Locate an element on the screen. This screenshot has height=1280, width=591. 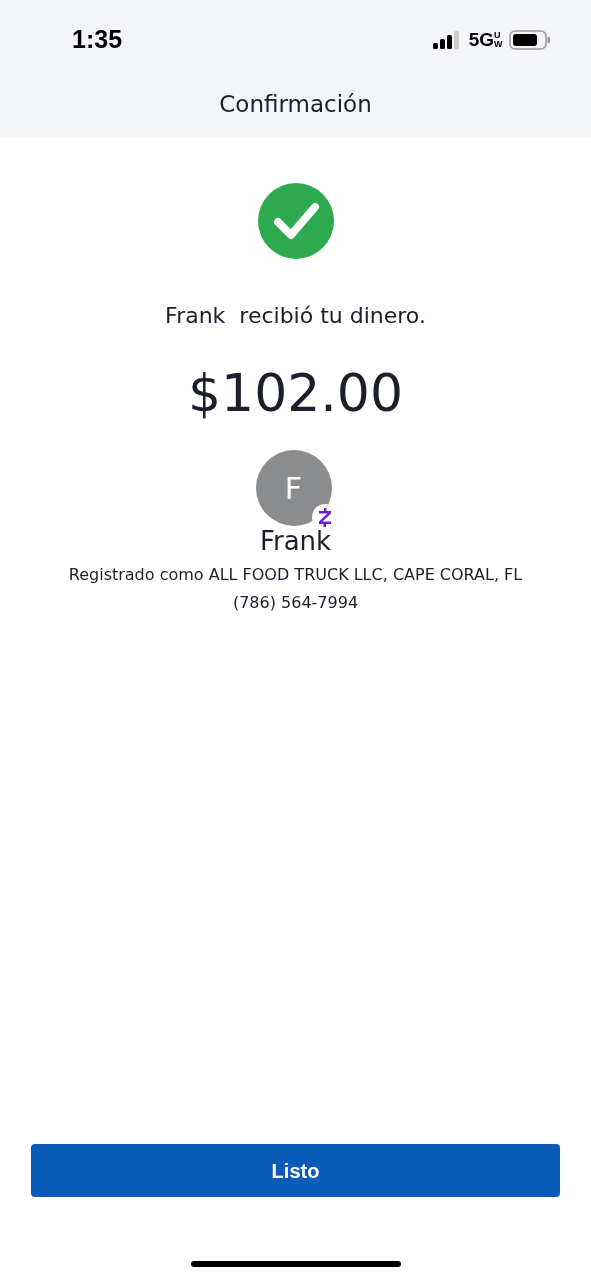
recipient-name: Frank is located at coordinates (295, 541).